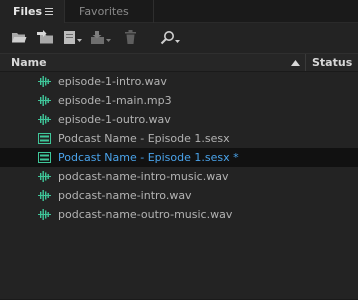 This screenshot has width=358, height=300. I want to click on file-list-item: podcast-name-outro-music.wav, so click(179, 214).